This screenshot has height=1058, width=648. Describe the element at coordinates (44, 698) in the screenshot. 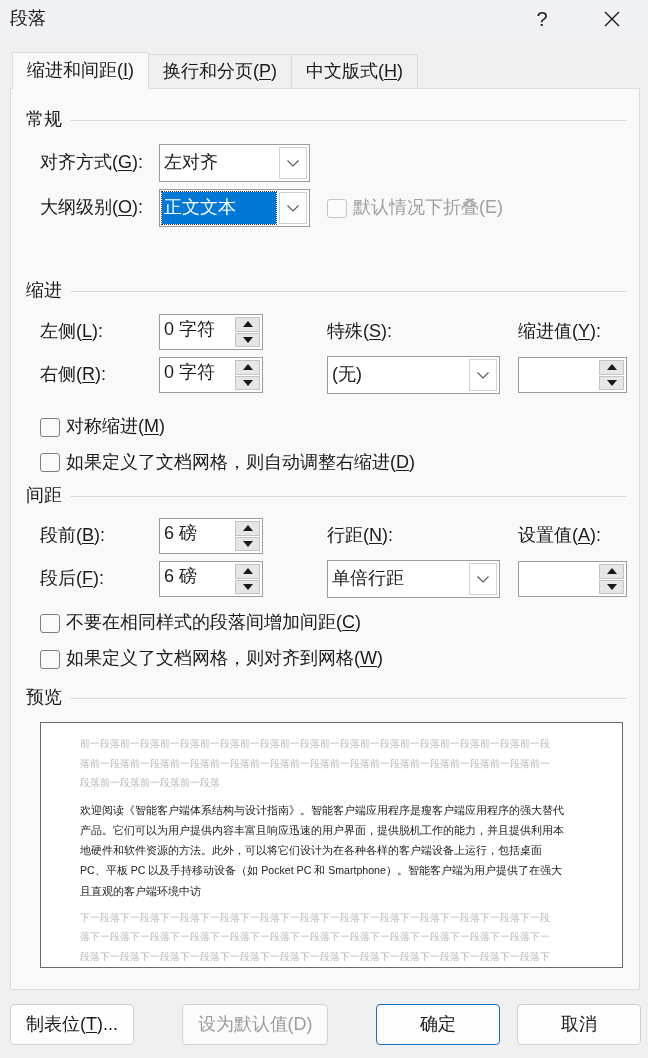

I see `section-heading: 预览` at that location.